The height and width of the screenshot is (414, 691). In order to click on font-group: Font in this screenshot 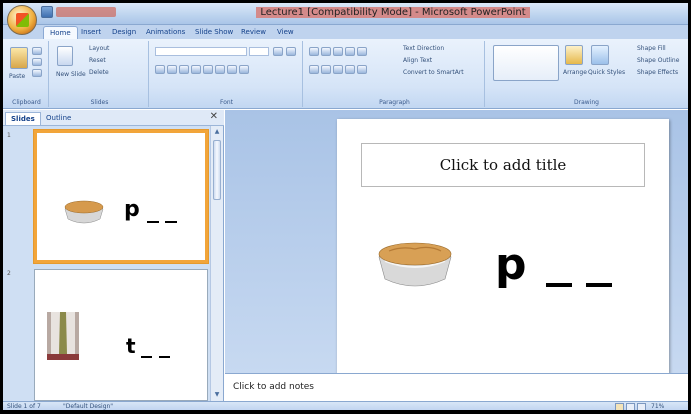, I will do `click(227, 74)`.